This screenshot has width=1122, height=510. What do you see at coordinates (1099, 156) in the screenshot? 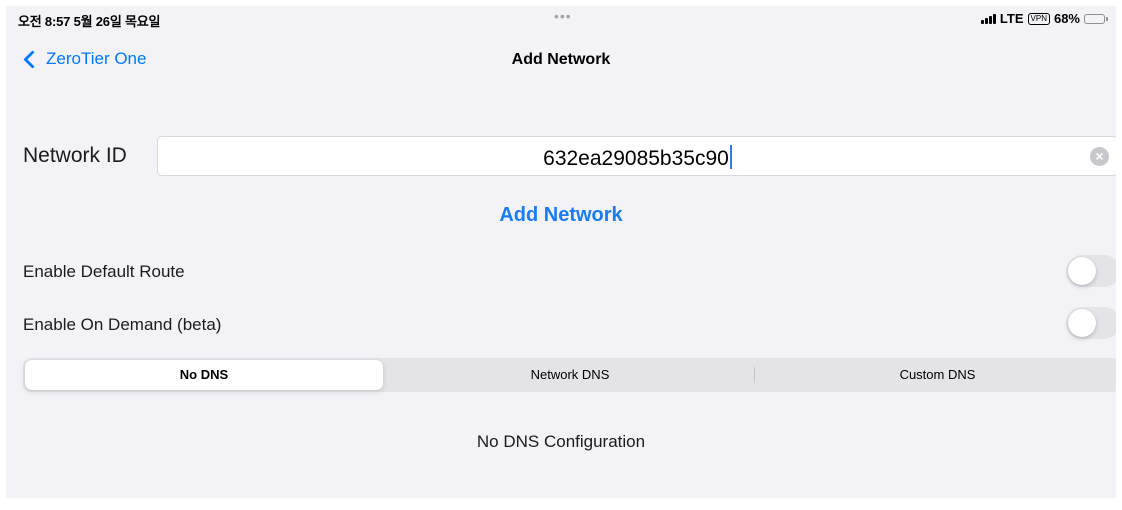
I see `clear-icon: ×` at bounding box center [1099, 156].